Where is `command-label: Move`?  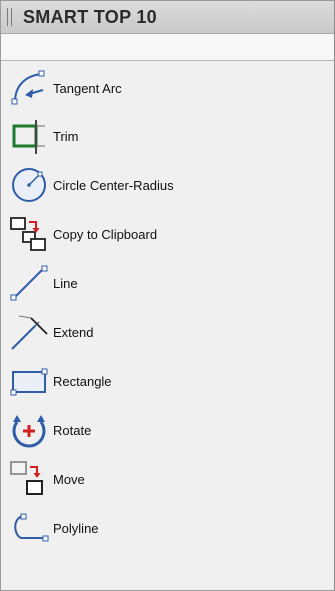 command-label: Move is located at coordinates (69, 479).